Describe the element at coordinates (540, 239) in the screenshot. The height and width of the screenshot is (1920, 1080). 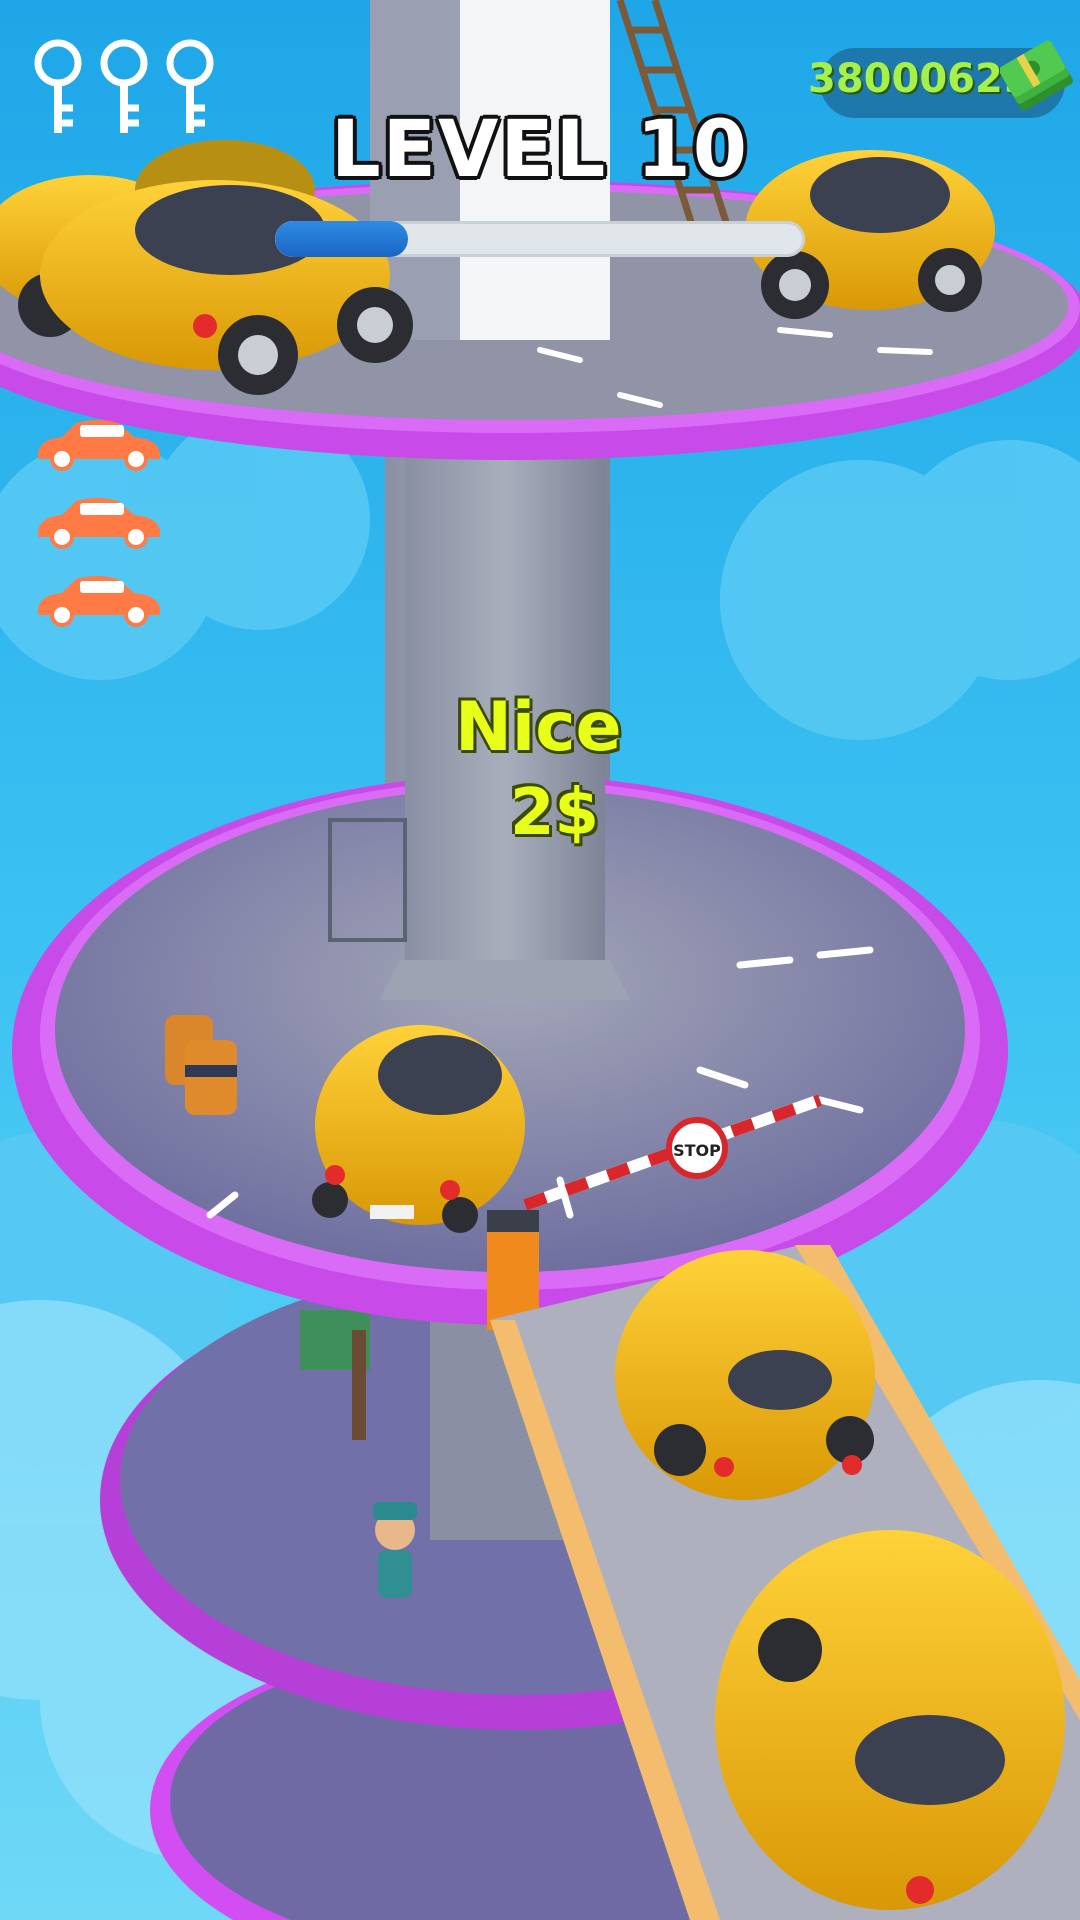
I see `level-progress-bar` at that location.